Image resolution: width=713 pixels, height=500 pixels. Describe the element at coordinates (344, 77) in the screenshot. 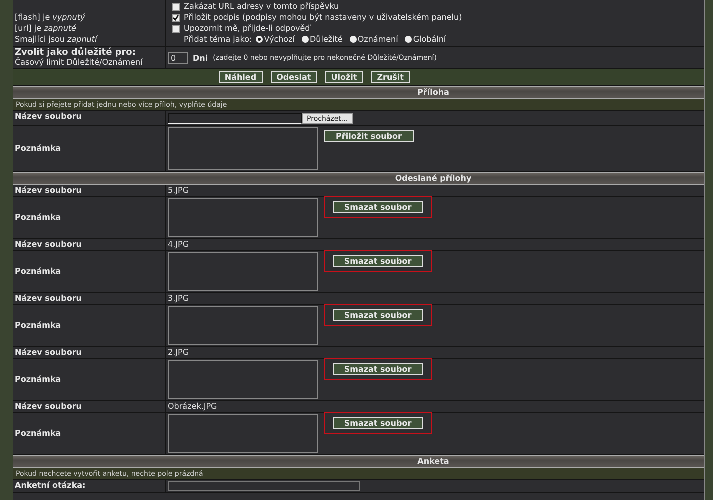

I see `action-button: Uložit` at that location.